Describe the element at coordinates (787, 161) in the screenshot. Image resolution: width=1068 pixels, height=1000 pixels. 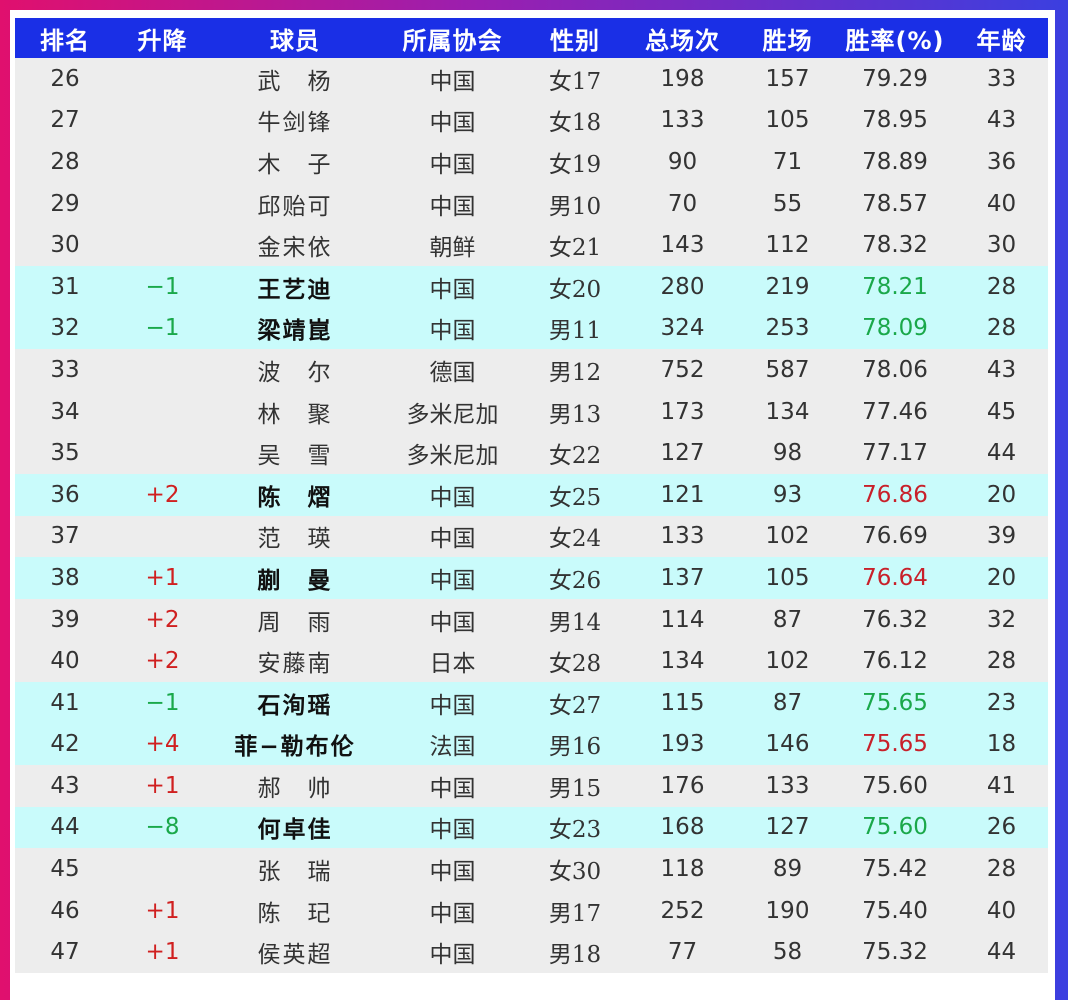
I see `cell-wins: 71` at that location.